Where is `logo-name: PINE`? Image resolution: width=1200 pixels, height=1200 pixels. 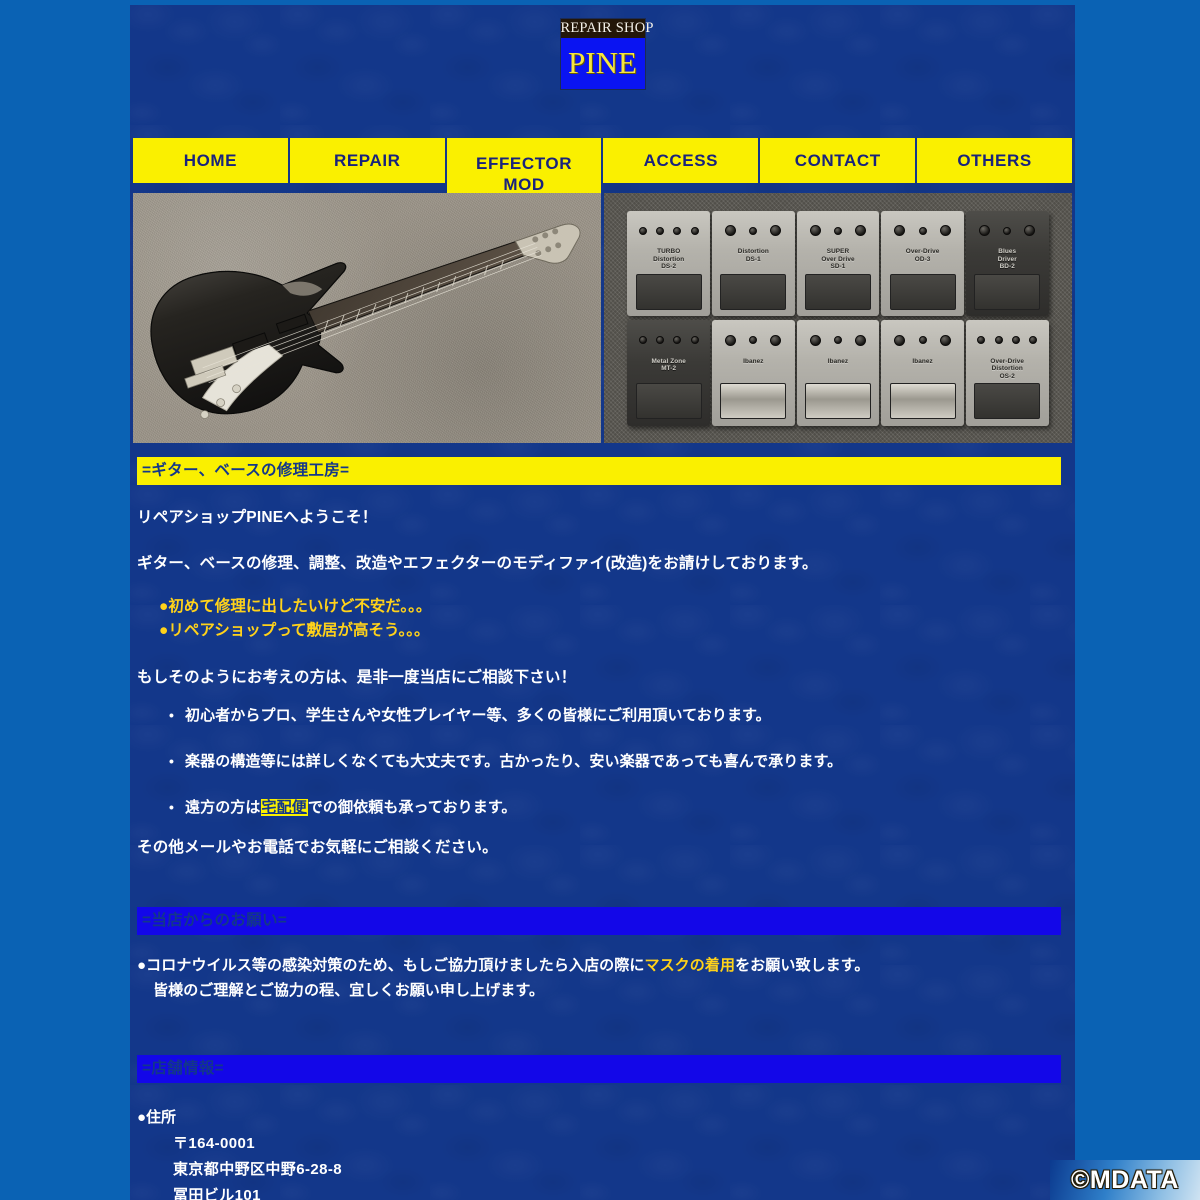
logo-name: PINE is located at coordinates (602, 63).